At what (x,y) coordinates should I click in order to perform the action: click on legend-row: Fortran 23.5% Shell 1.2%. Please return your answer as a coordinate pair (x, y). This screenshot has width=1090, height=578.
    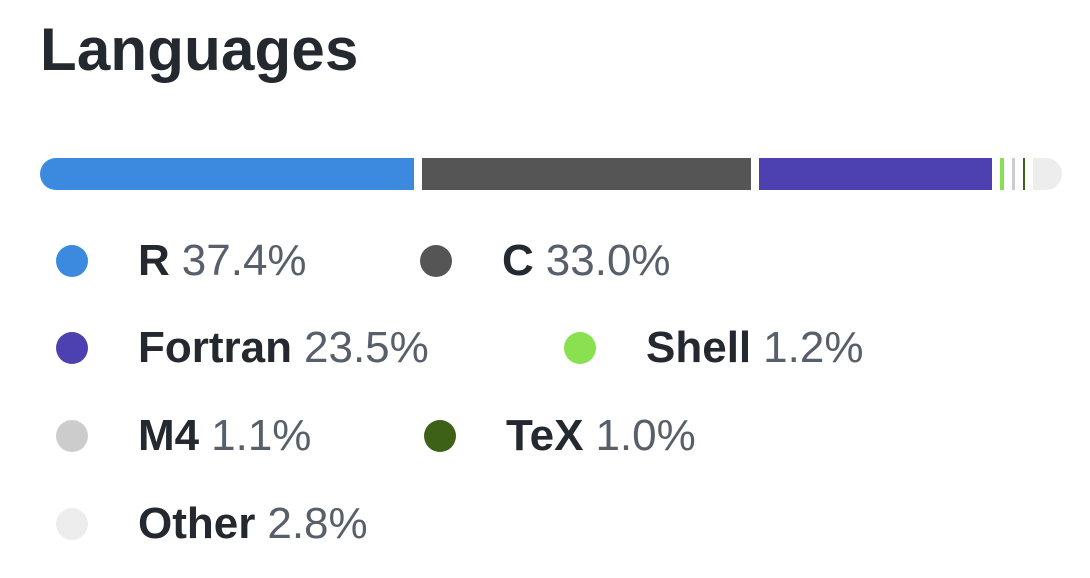
    Looking at the image, I should click on (545, 348).